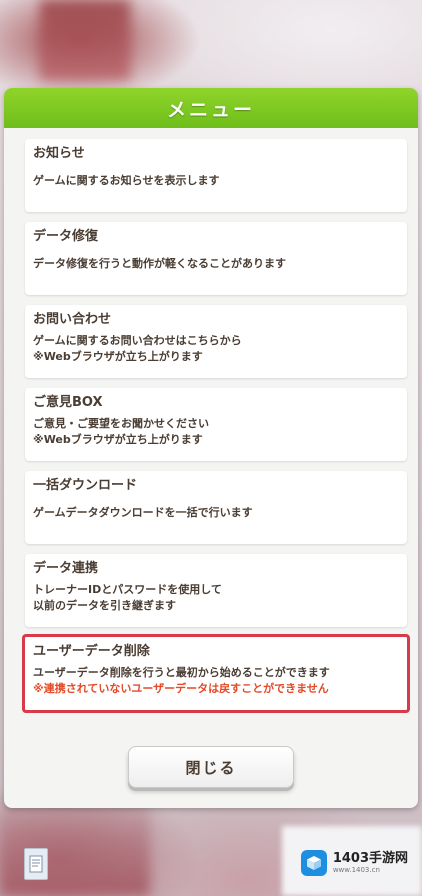  What do you see at coordinates (66, 568) in the screenshot?
I see `menu-item-title: データ連携` at bounding box center [66, 568].